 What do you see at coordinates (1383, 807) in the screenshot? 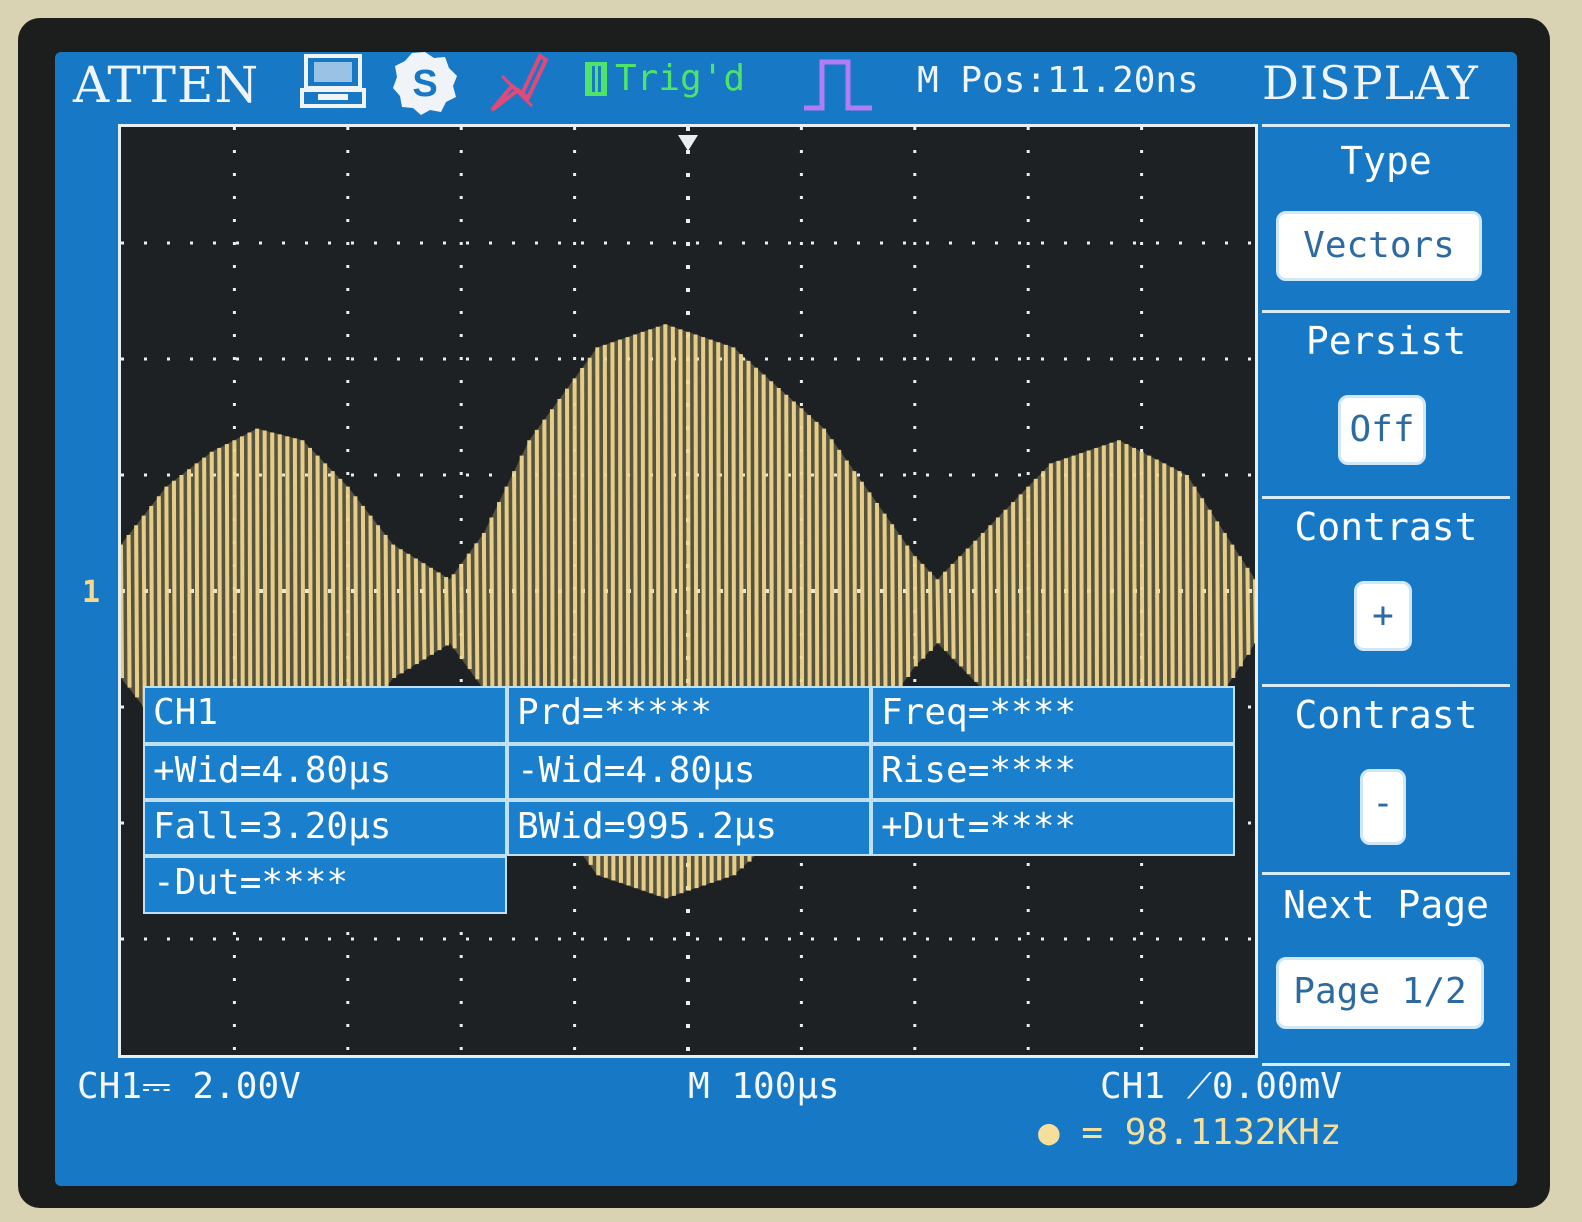
I see `contrast-minus-button: -` at bounding box center [1383, 807].